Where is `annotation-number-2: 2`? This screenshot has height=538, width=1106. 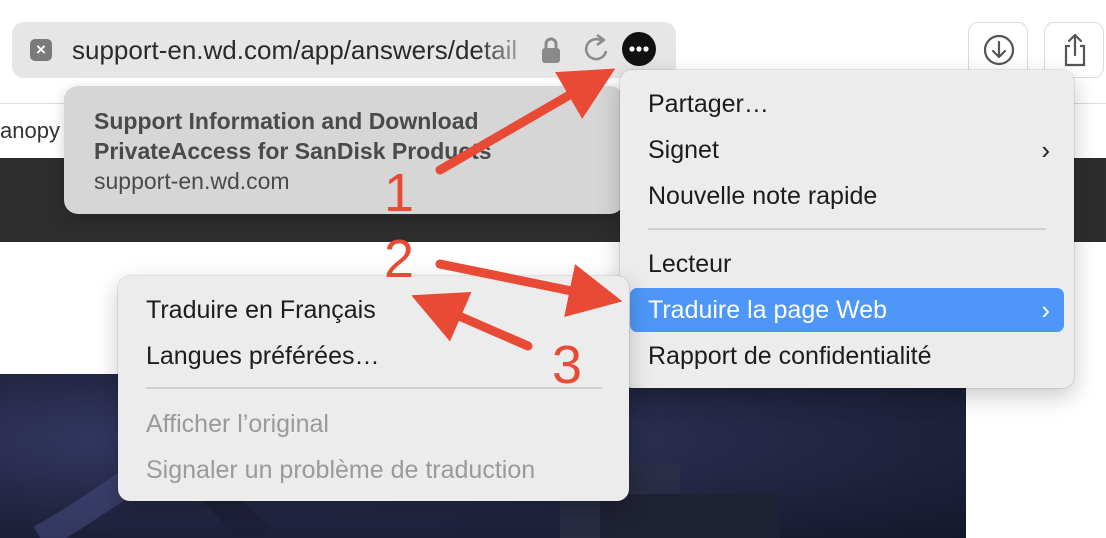 annotation-number-2: 2 is located at coordinates (399, 259).